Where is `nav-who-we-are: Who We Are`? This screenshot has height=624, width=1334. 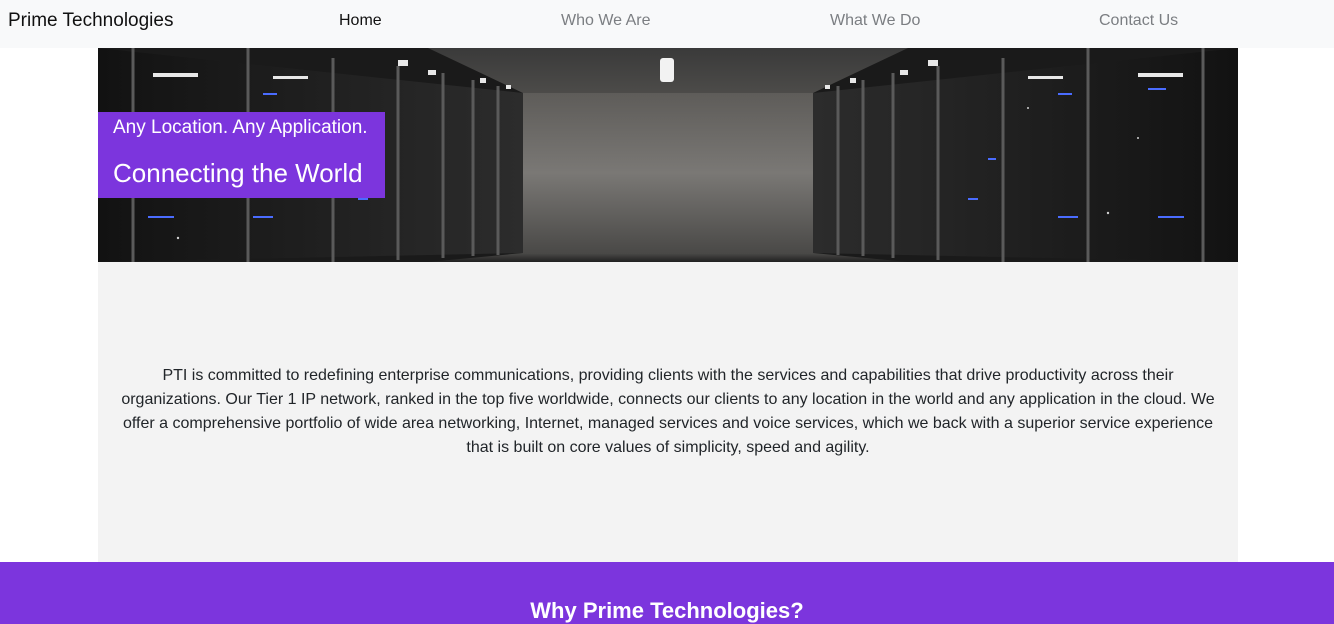
nav-who-we-are: Who We Are is located at coordinates (606, 21).